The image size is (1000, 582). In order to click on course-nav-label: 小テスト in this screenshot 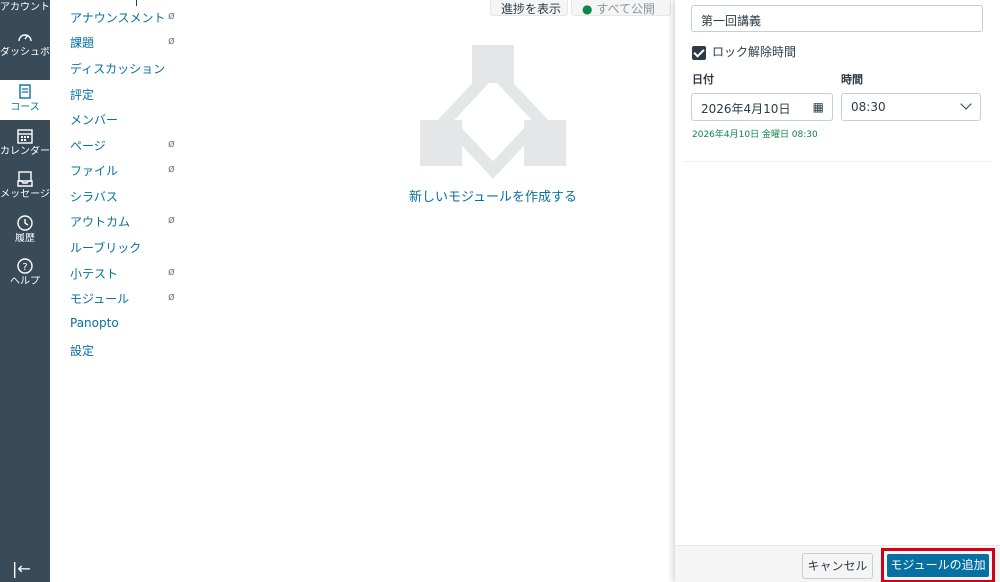, I will do `click(94, 274)`.